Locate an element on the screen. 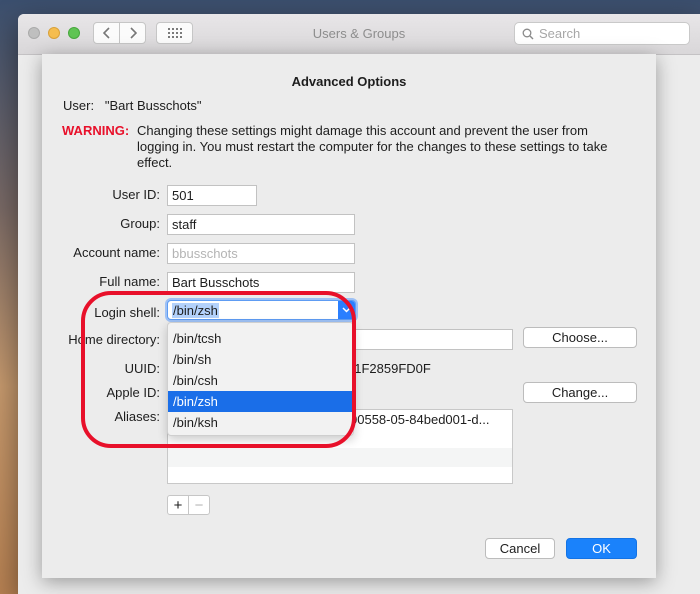  minus-icon: − is located at coordinates (199, 505).